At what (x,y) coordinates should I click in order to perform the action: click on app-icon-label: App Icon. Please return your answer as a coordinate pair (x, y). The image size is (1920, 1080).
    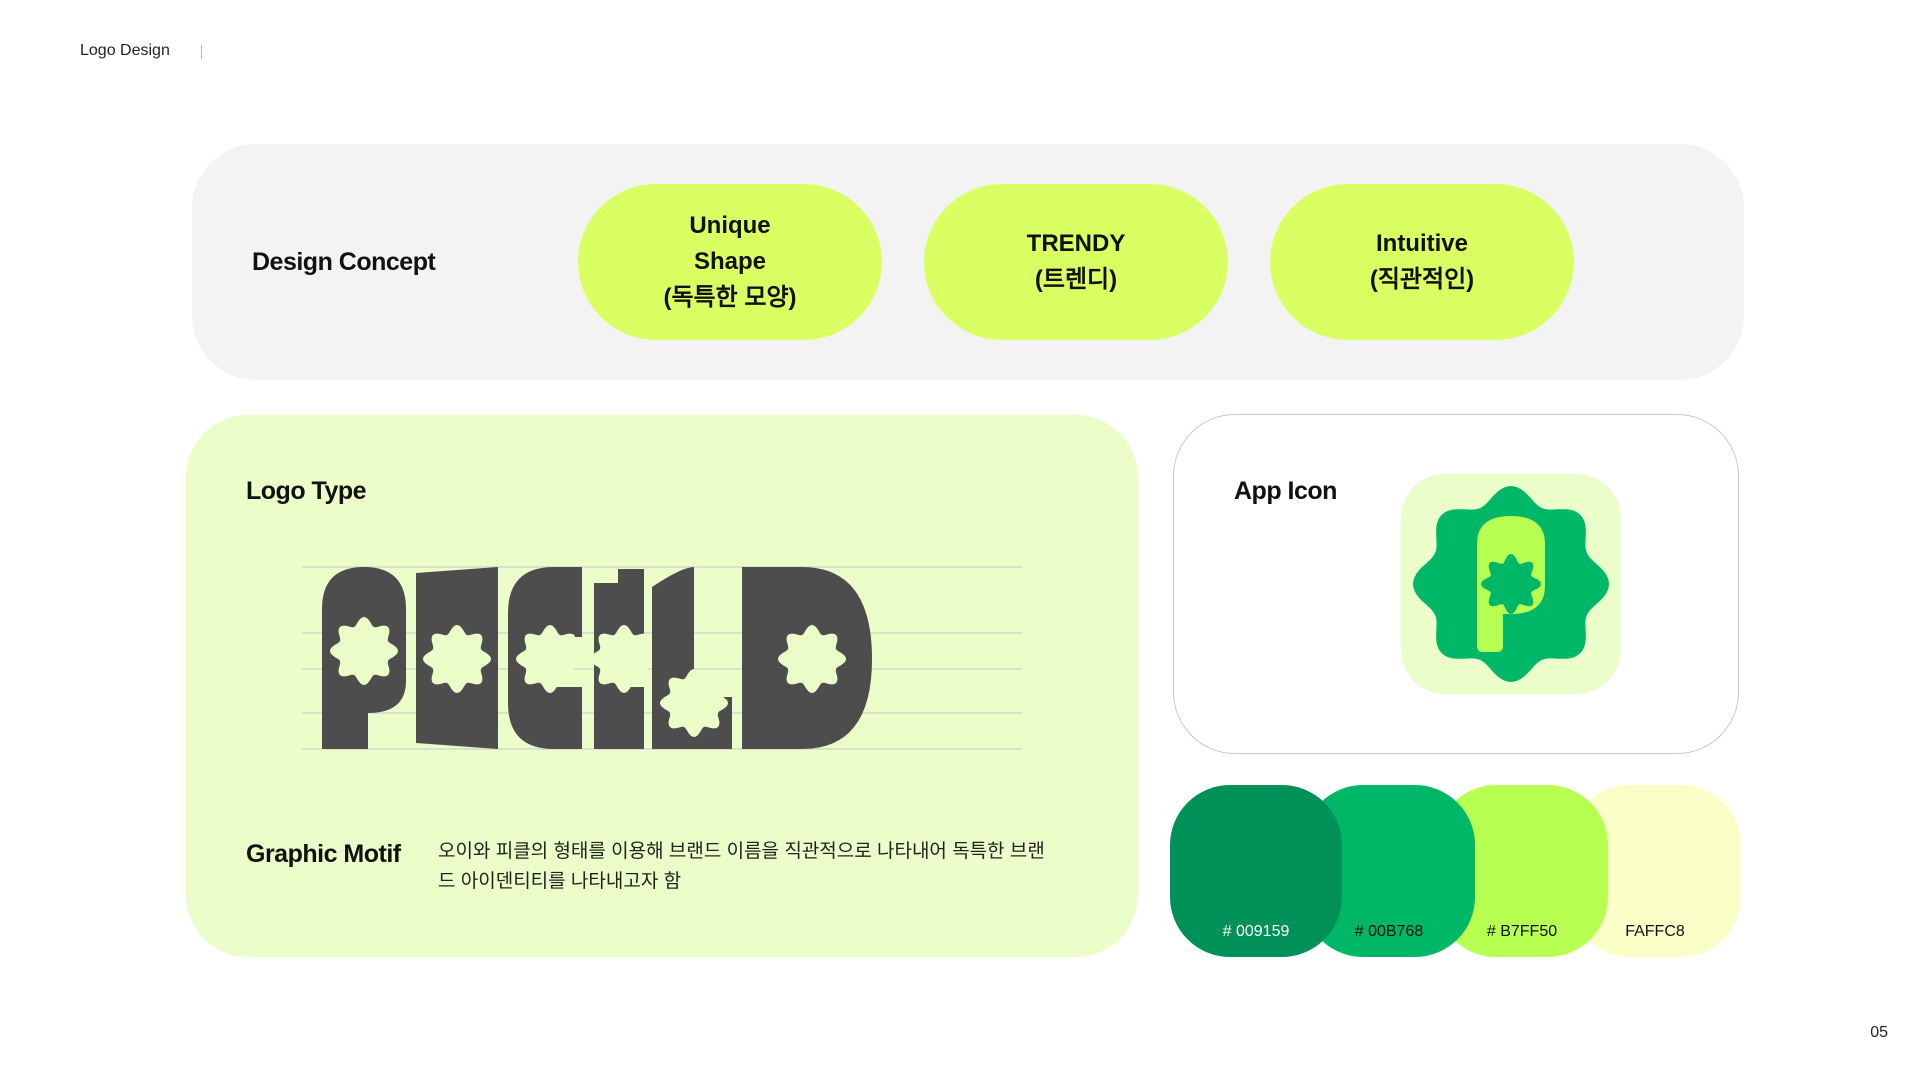
    Looking at the image, I should click on (1285, 491).